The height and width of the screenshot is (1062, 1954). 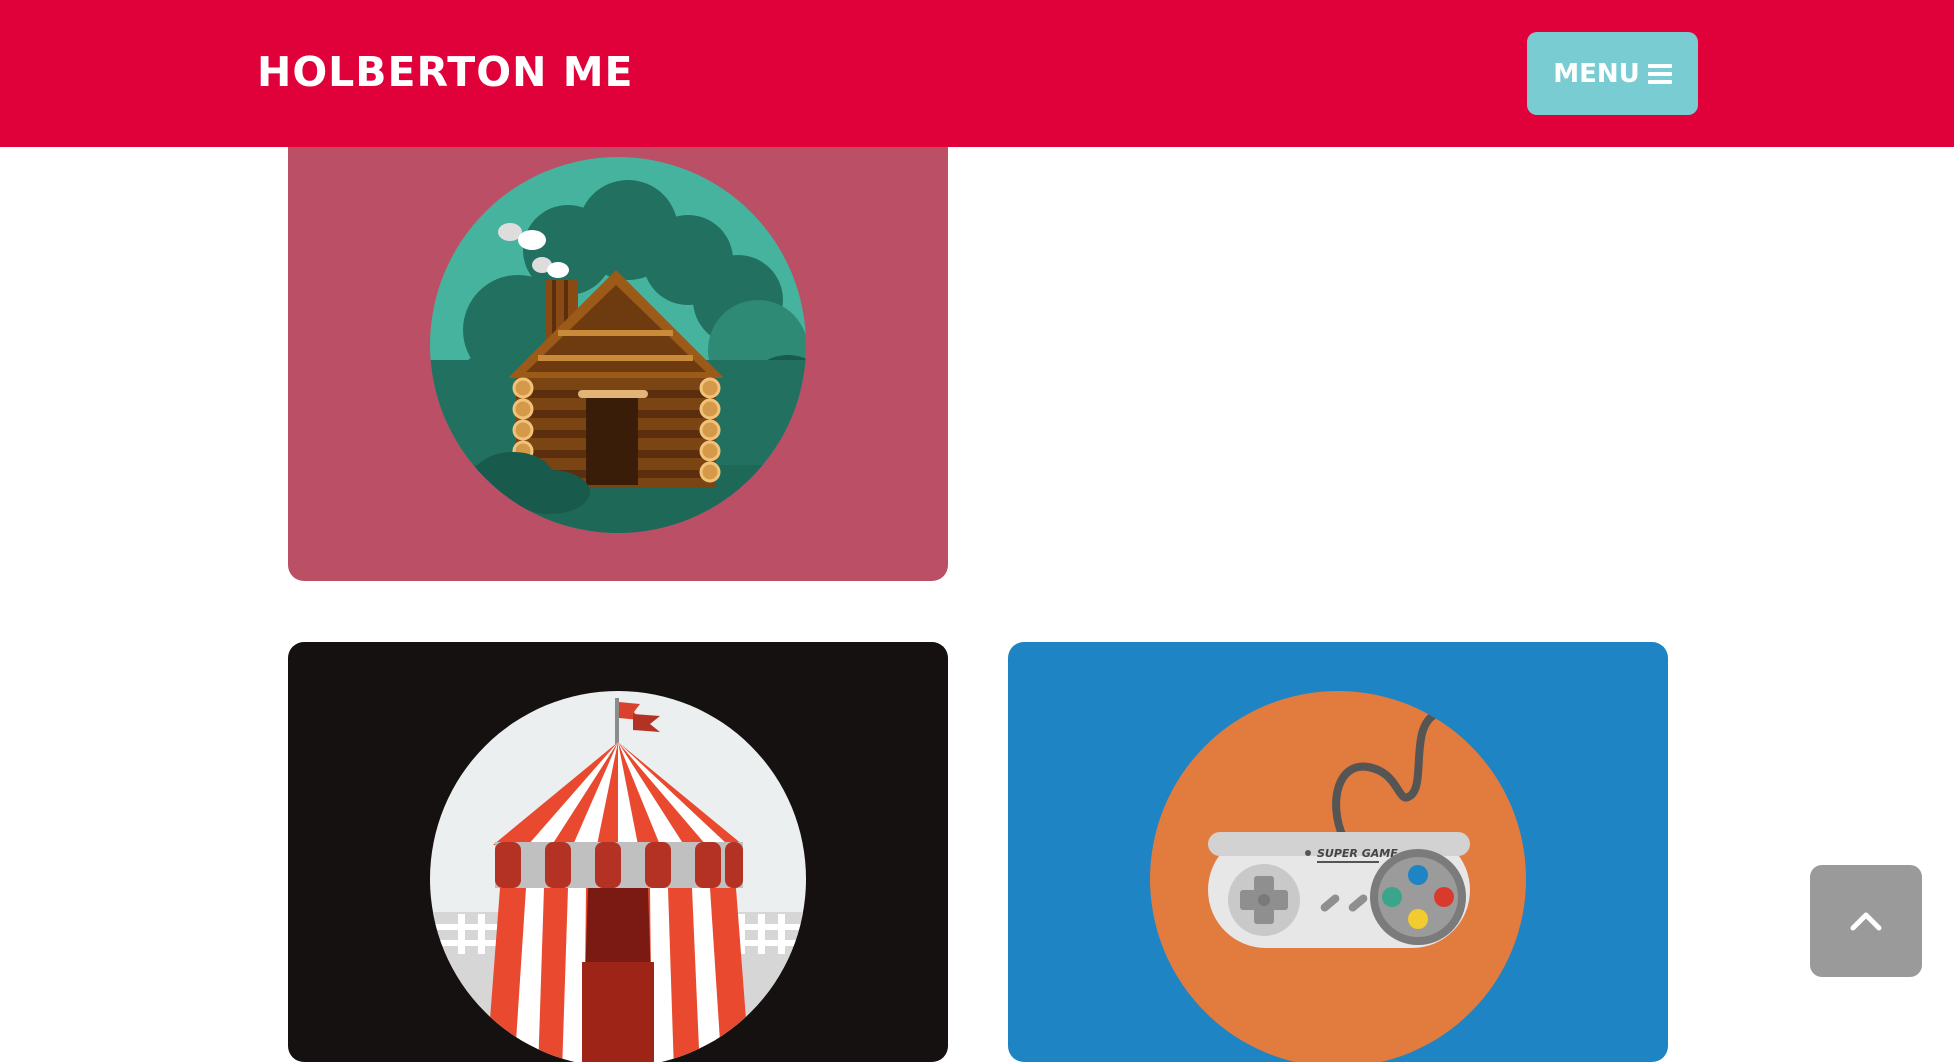 I want to click on chevron-up-icon, so click(x=1866, y=921).